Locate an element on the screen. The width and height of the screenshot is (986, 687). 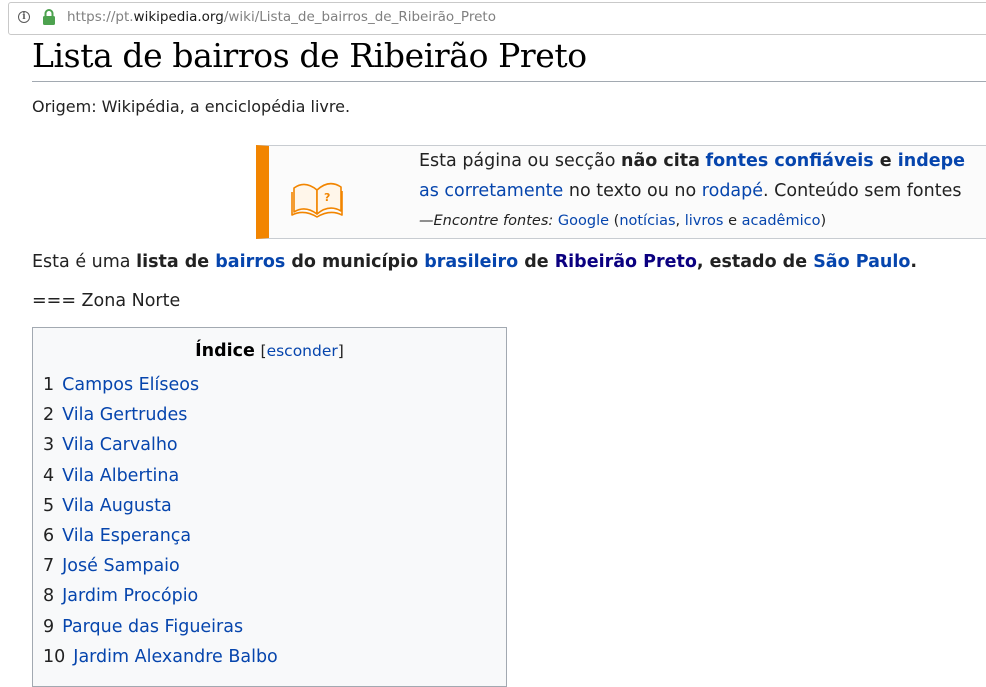
toc-item-link: Vila Augusta is located at coordinates (117, 506).